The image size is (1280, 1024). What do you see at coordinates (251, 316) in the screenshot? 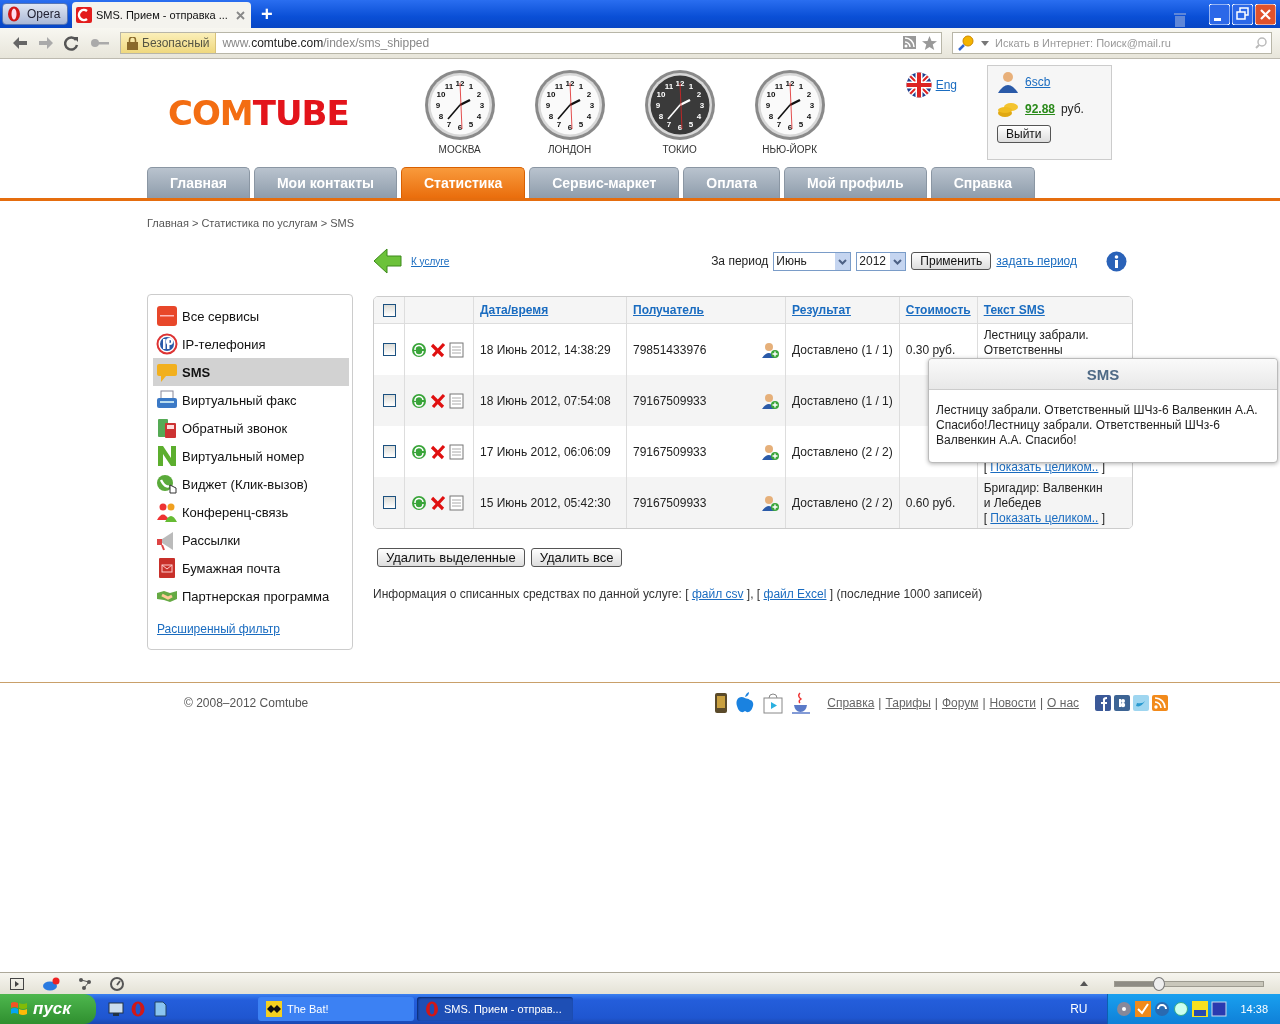
I see `sidebar-item: Все сервисы` at bounding box center [251, 316].